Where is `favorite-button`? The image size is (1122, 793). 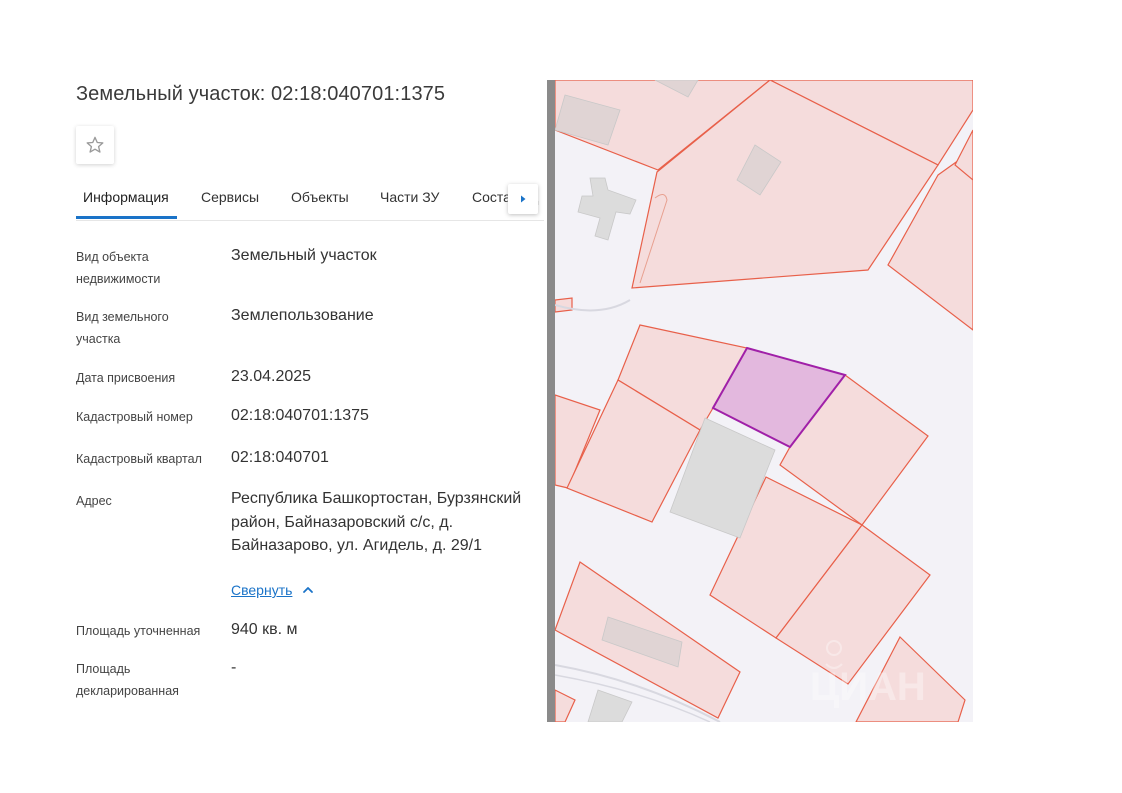 favorite-button is located at coordinates (95, 145).